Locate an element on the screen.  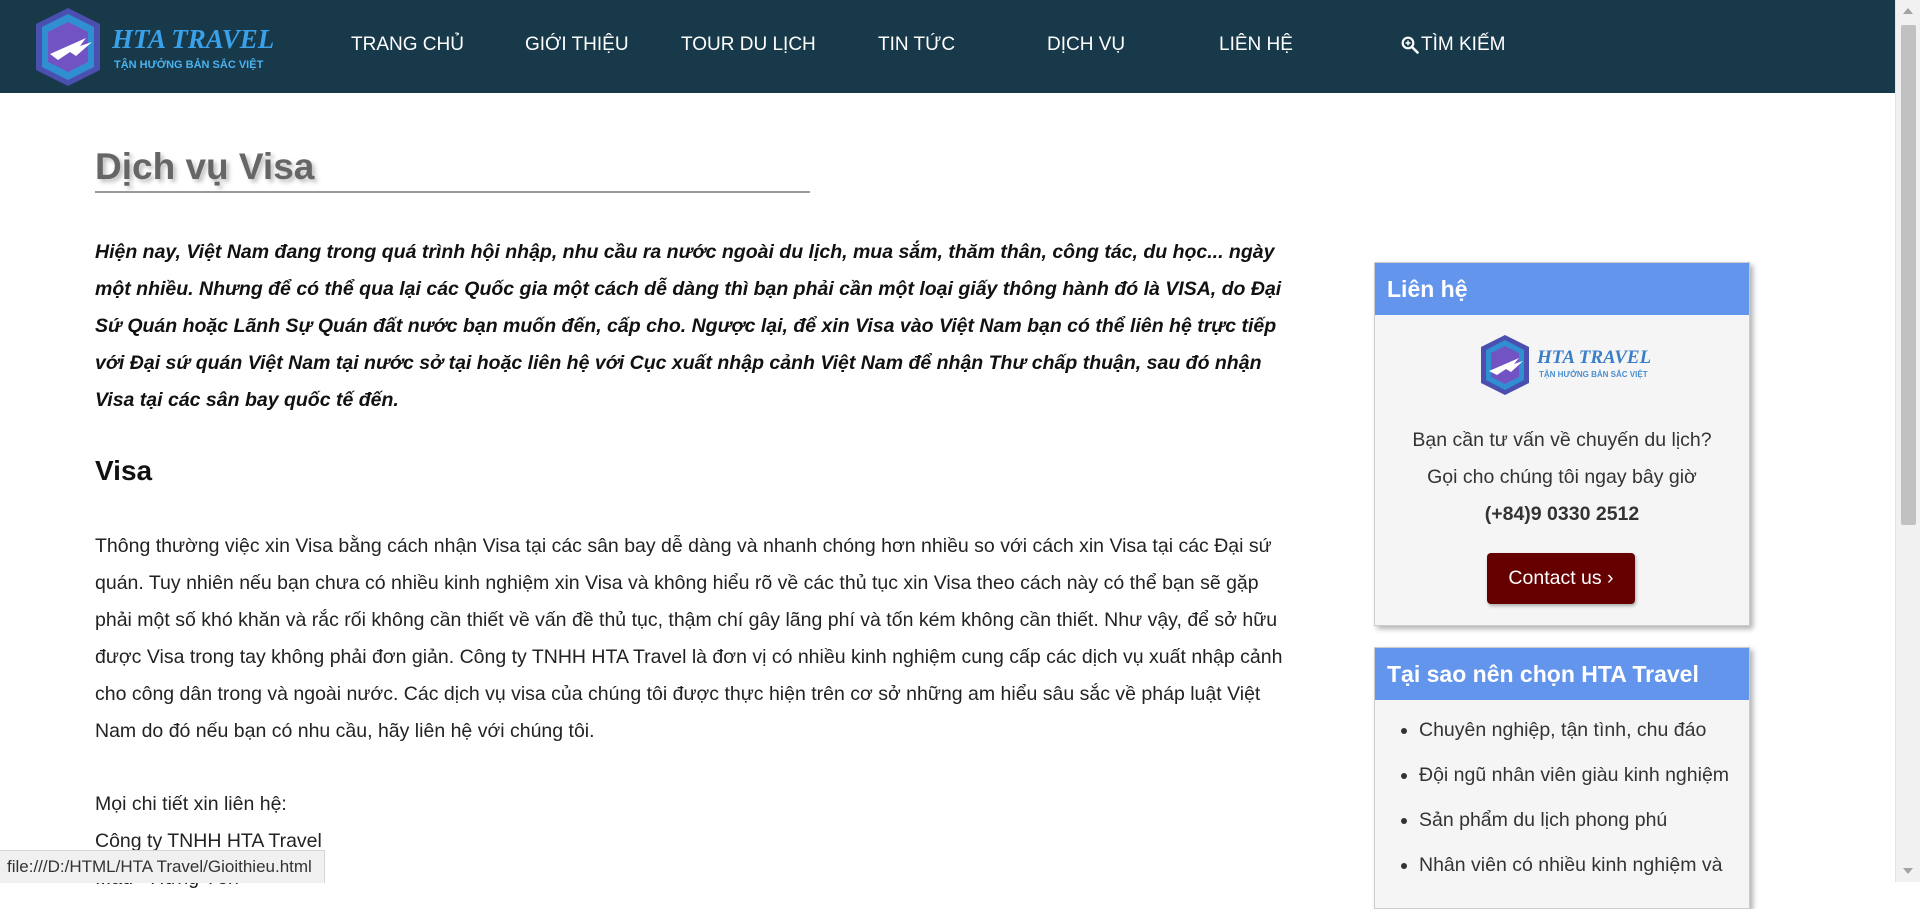
nav-item-news: TIN TỨC is located at coordinates (916, 45).